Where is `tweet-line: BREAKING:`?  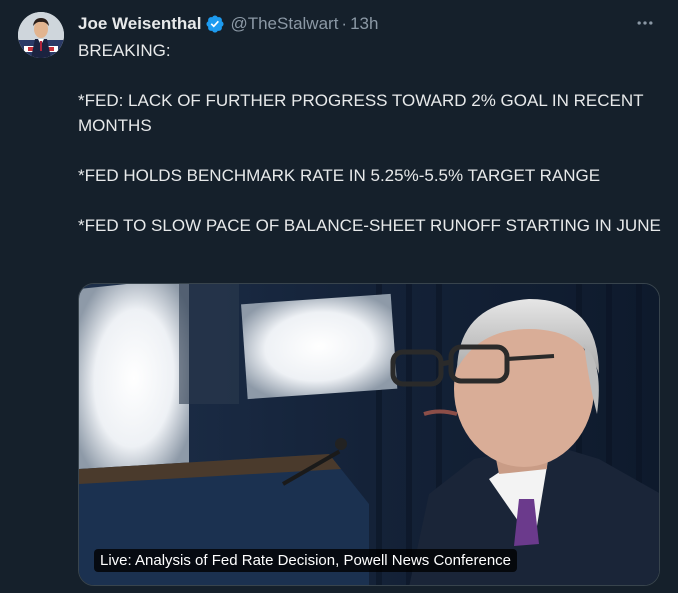 tweet-line: BREAKING: is located at coordinates (124, 50).